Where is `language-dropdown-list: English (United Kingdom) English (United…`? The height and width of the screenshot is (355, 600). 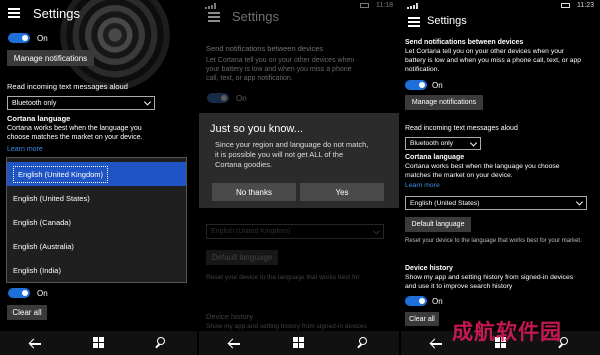
language-dropdown-list: English (United Kingdom) English (United… is located at coordinates (96, 220).